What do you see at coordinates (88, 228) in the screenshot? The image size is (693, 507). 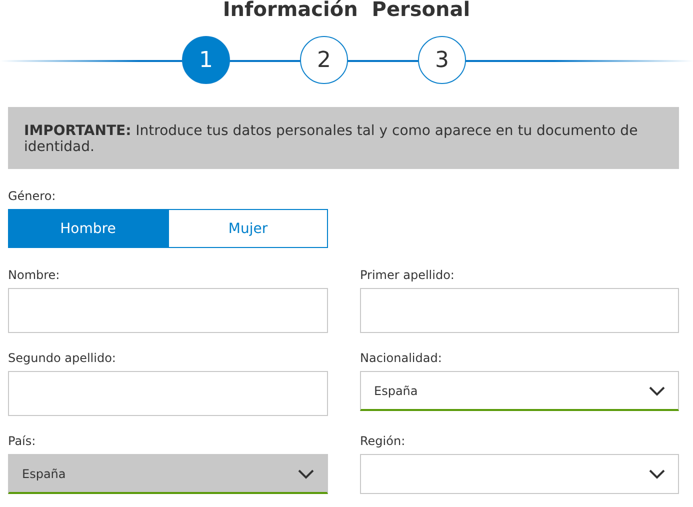 I see `gender-option: Hombre` at bounding box center [88, 228].